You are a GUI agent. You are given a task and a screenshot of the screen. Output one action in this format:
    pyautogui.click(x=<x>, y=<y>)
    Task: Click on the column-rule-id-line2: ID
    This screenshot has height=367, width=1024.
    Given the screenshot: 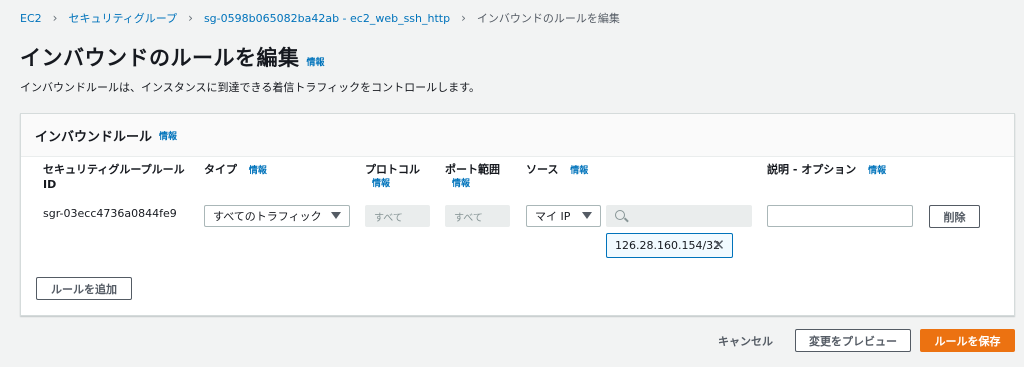 What is the action you would take?
    pyautogui.click(x=50, y=184)
    